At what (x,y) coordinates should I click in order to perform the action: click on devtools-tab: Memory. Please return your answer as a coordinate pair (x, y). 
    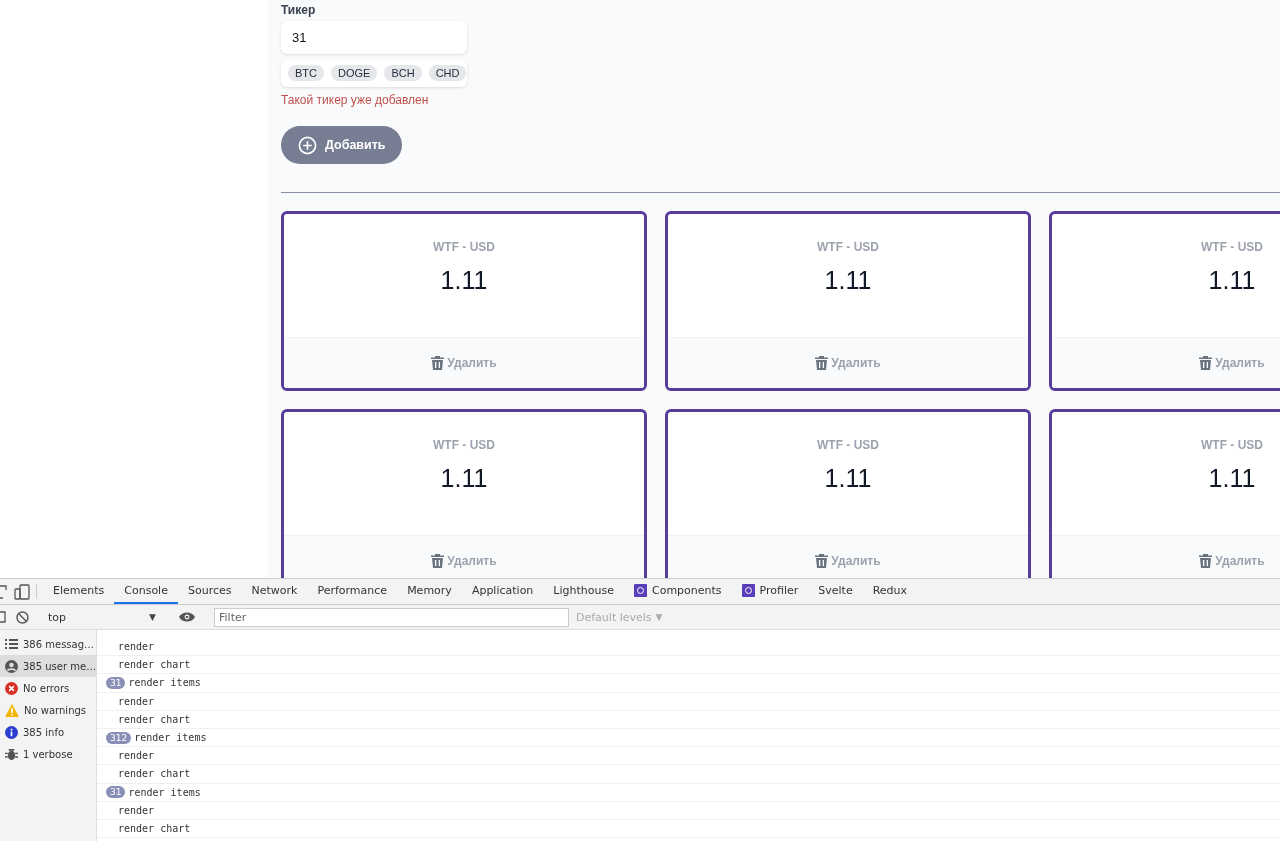
    Looking at the image, I should click on (429, 591).